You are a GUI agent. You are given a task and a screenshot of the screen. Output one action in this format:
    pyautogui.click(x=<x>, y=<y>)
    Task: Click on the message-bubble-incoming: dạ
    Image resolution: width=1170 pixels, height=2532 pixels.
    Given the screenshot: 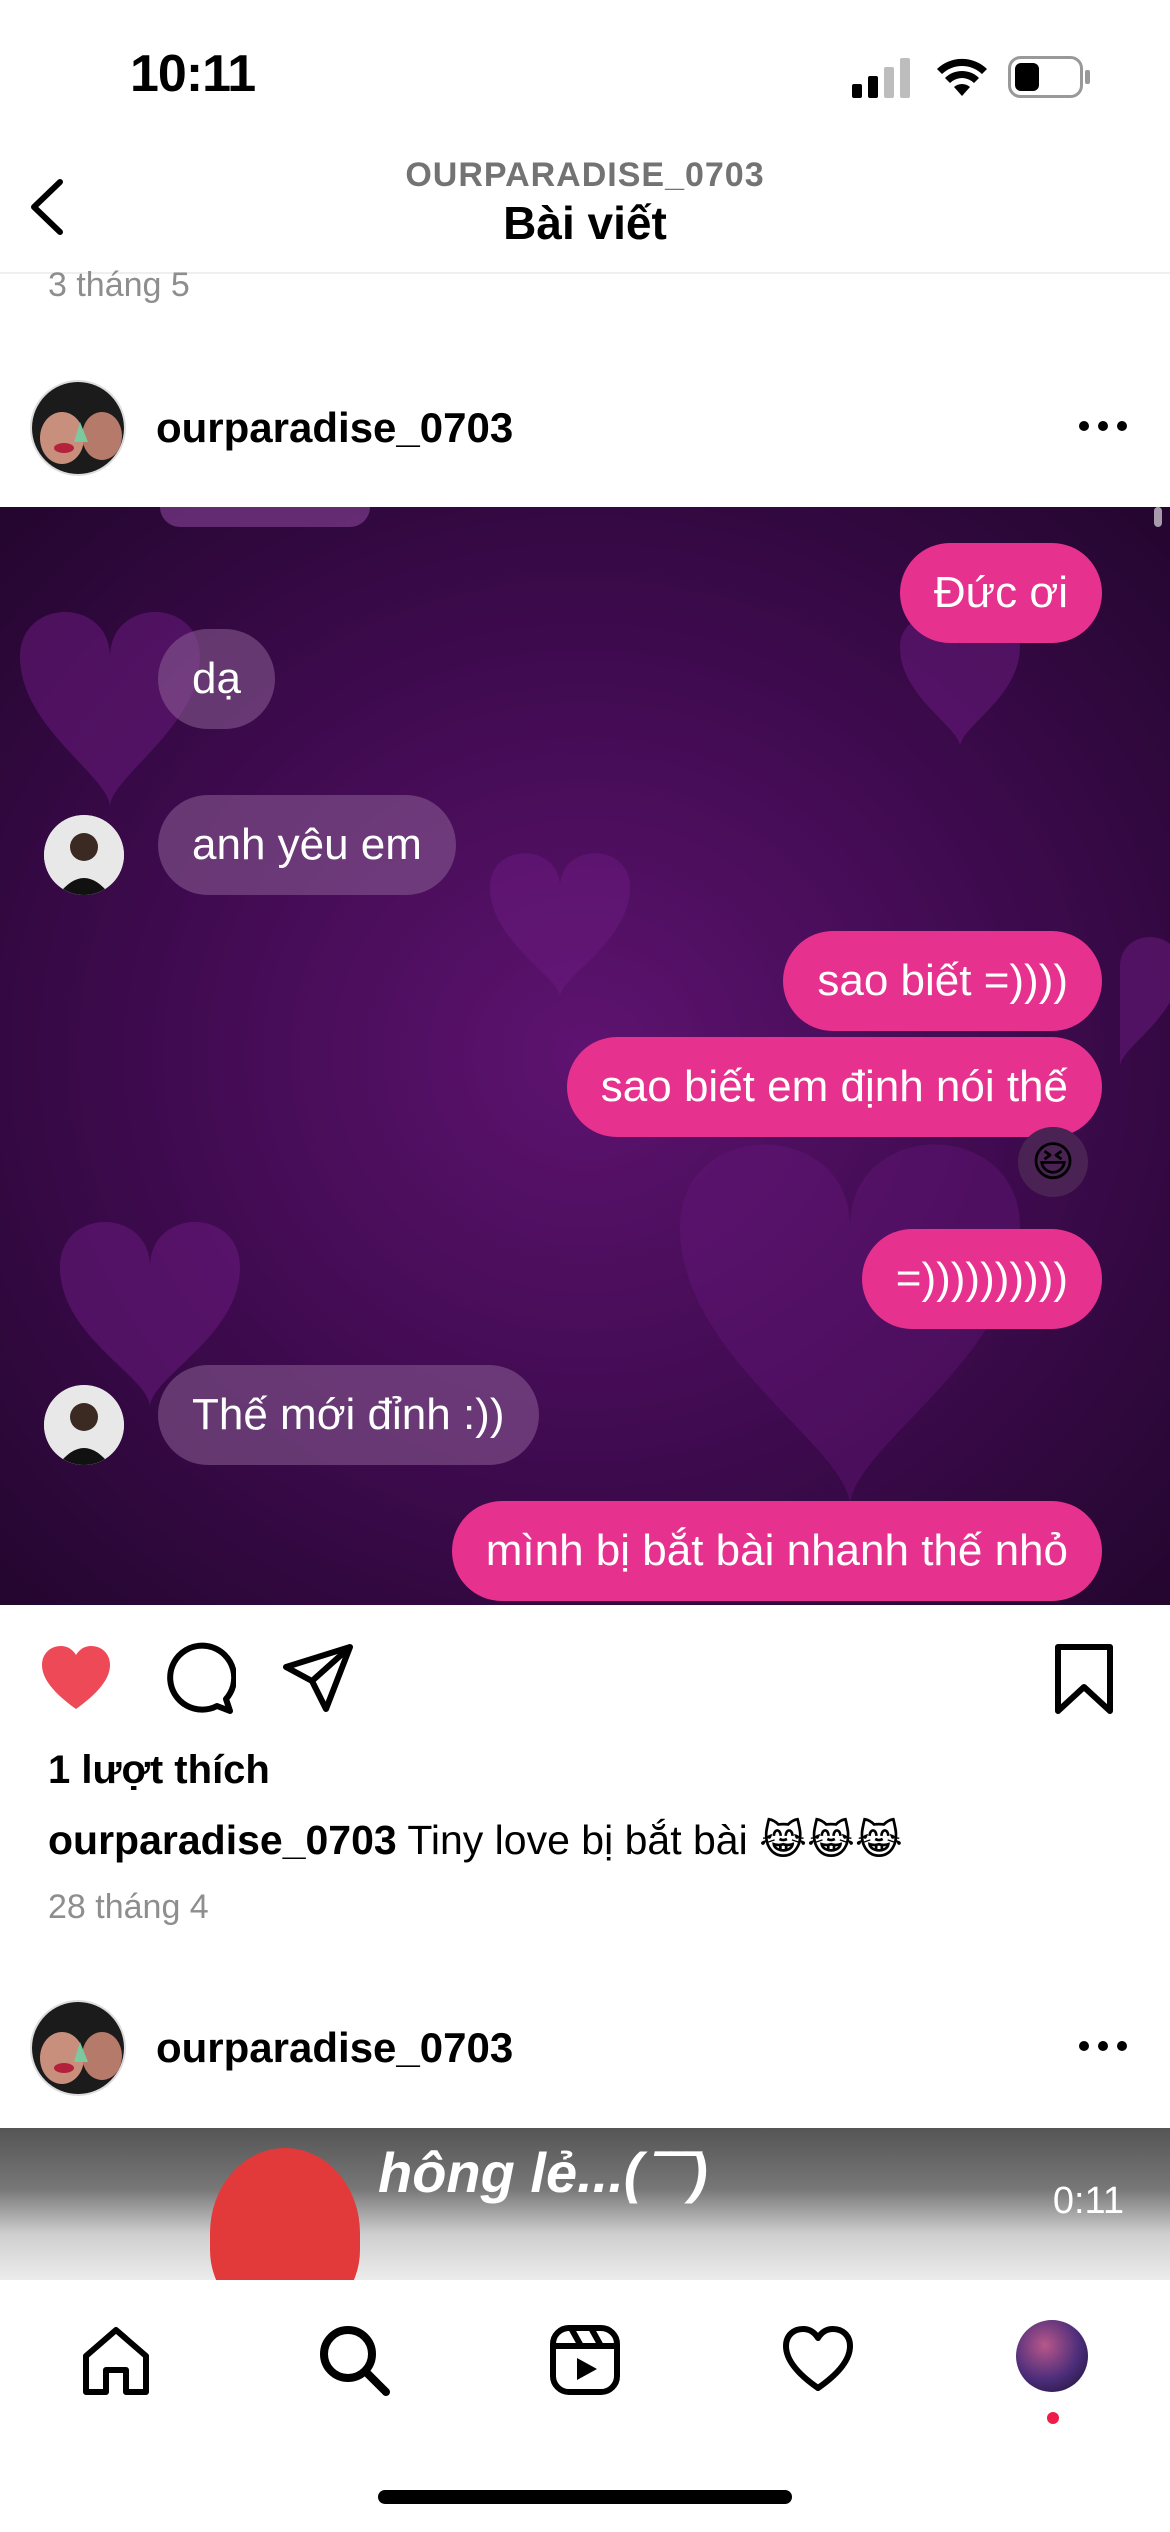 What is the action you would take?
    pyautogui.click(x=216, y=679)
    